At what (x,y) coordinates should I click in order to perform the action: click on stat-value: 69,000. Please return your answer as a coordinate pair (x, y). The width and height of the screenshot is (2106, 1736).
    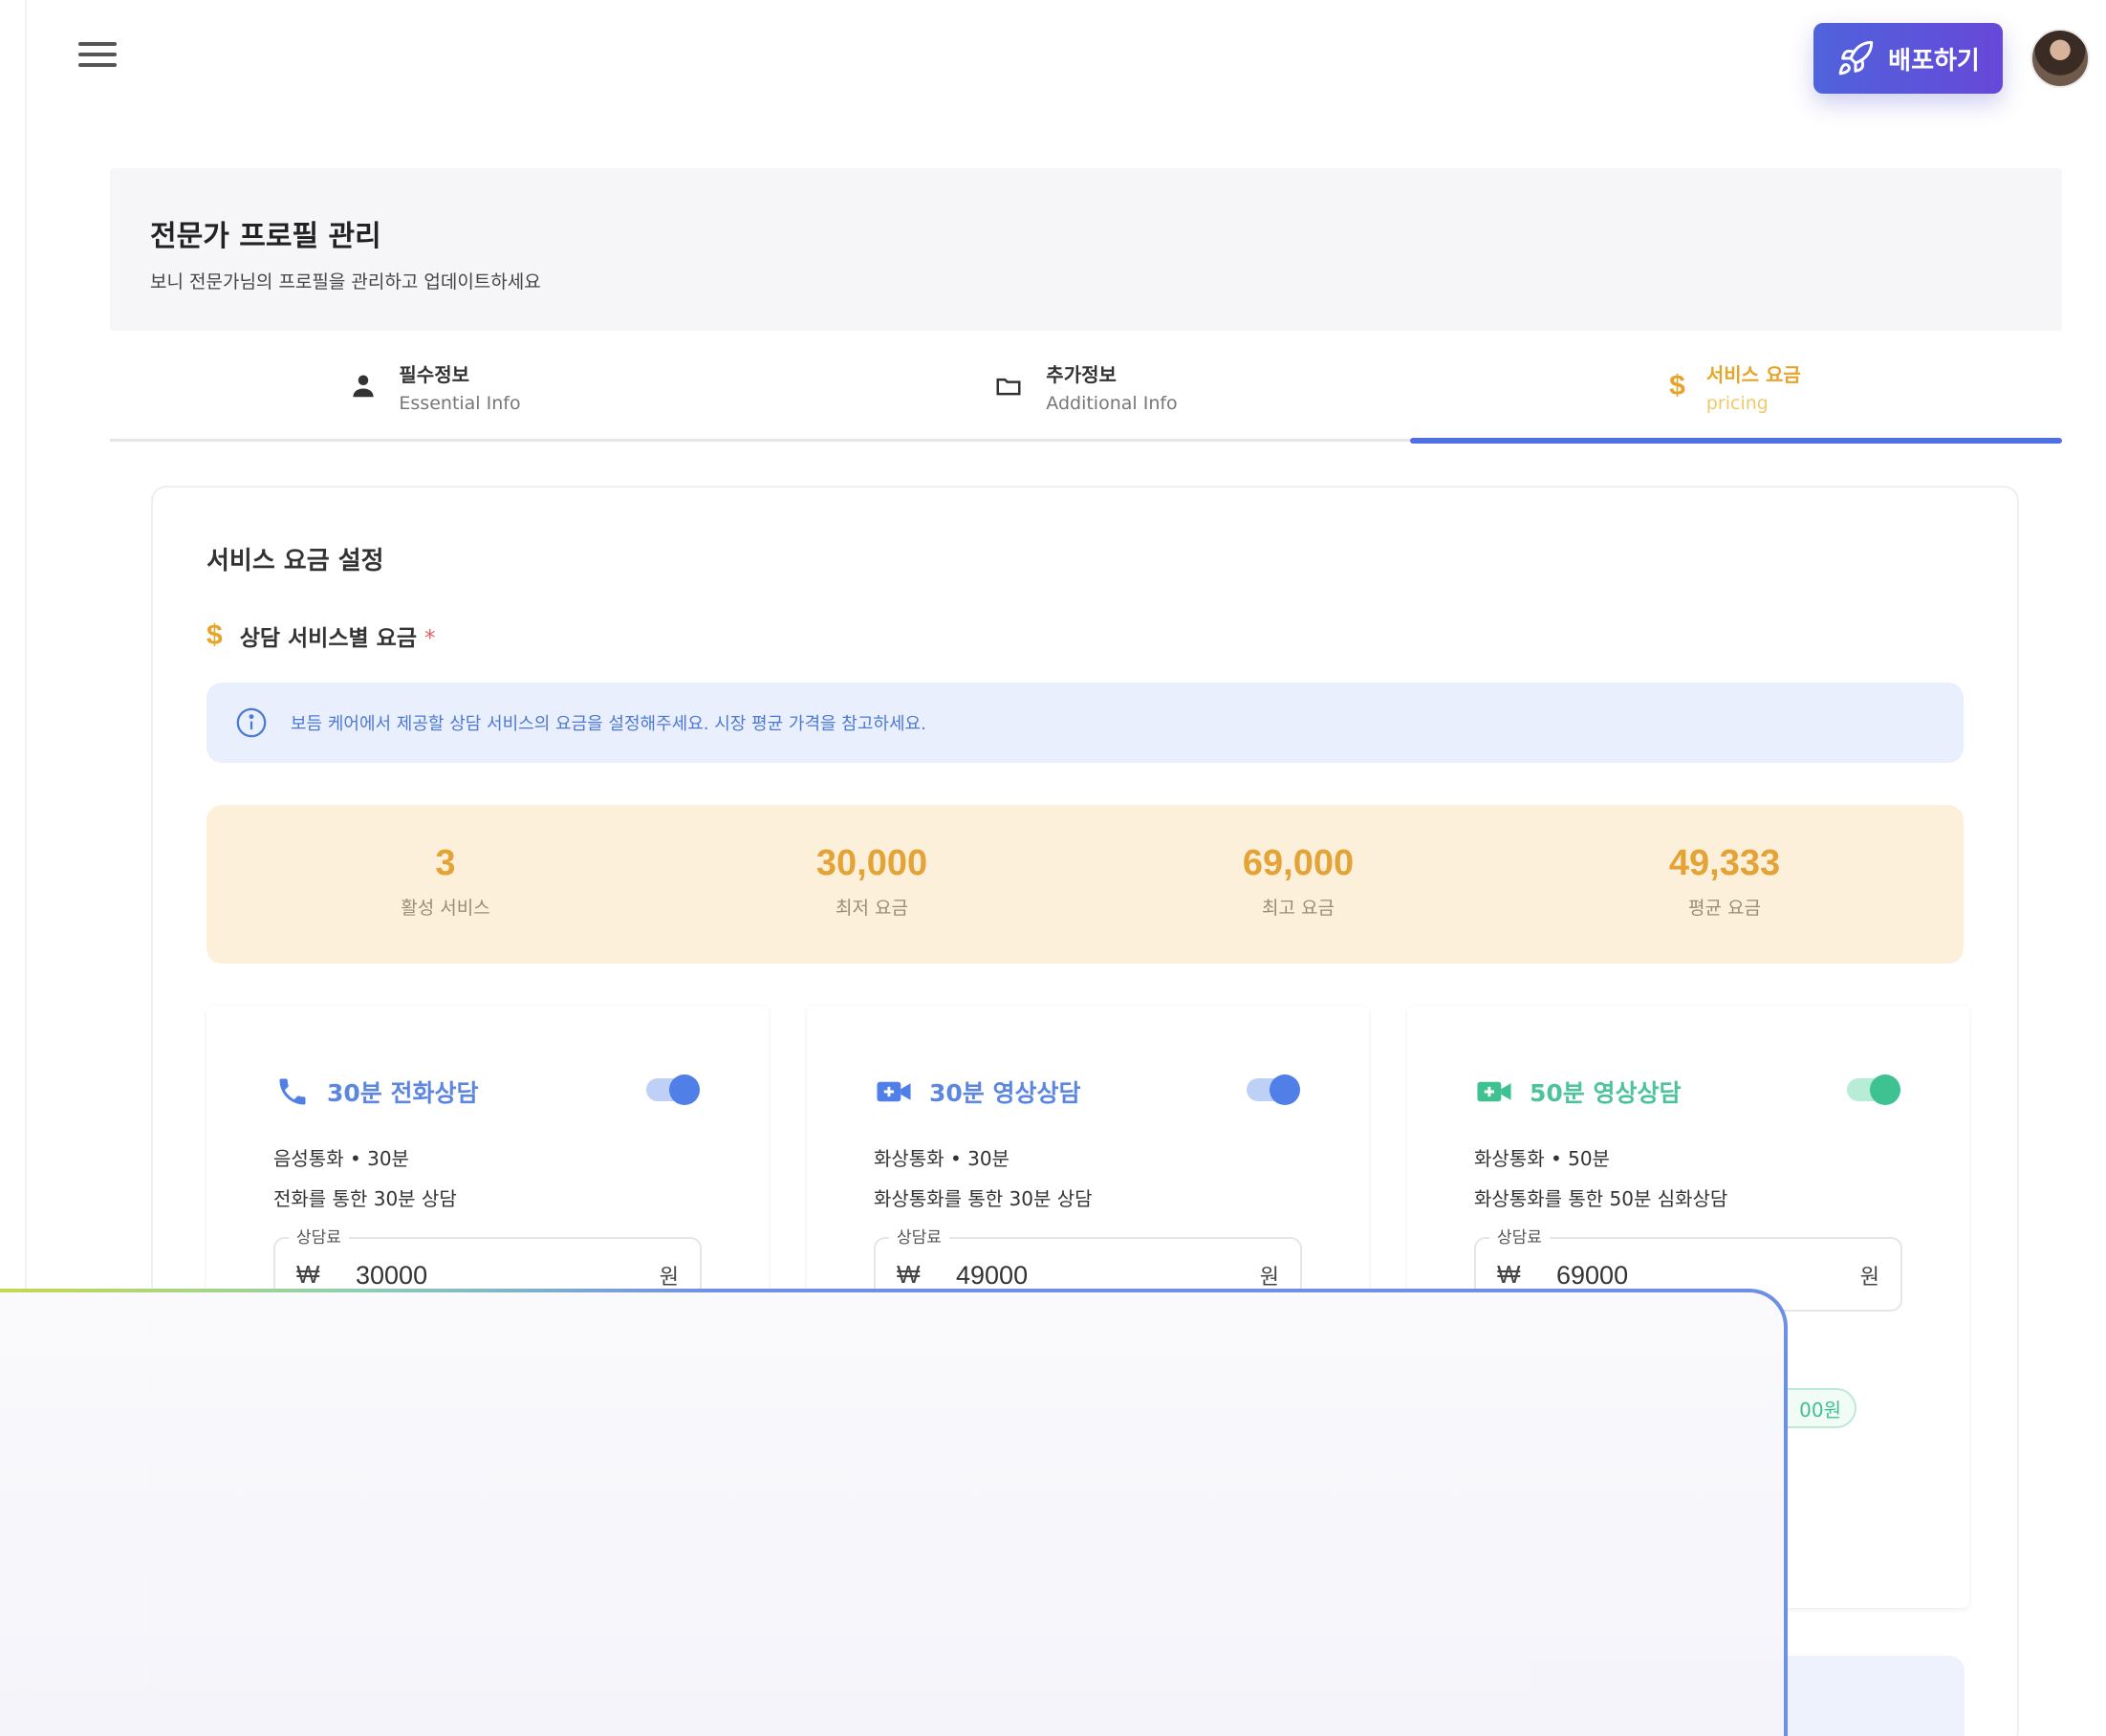
    Looking at the image, I should click on (1298, 863).